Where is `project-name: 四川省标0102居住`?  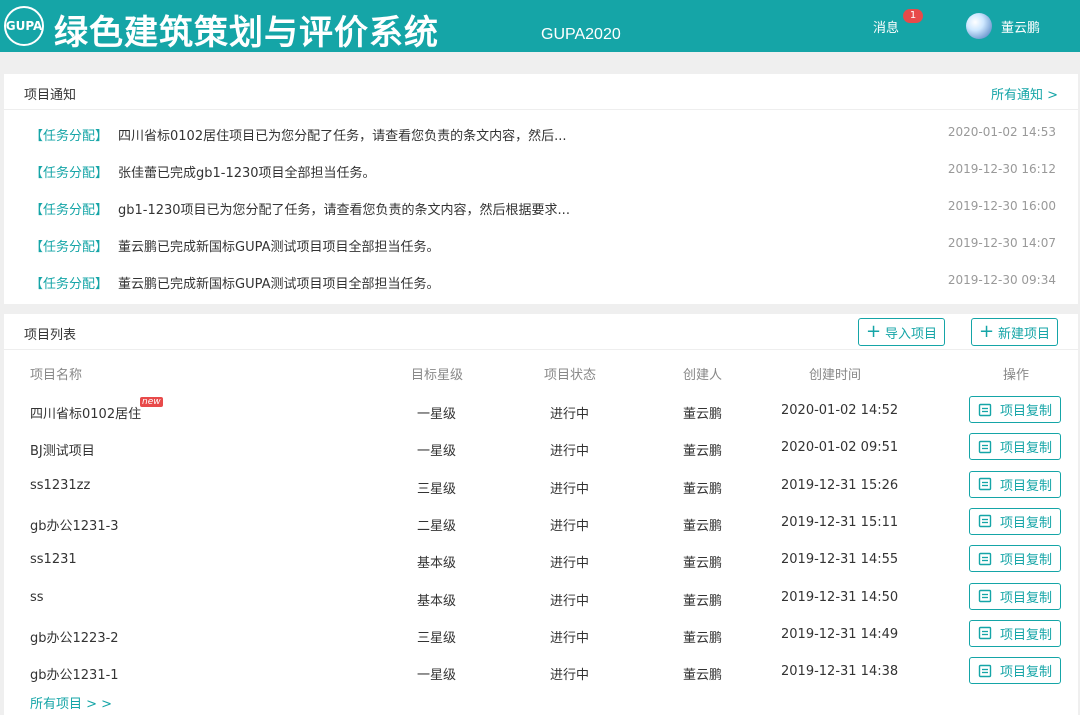
project-name: 四川省标0102居住 is located at coordinates (85, 412).